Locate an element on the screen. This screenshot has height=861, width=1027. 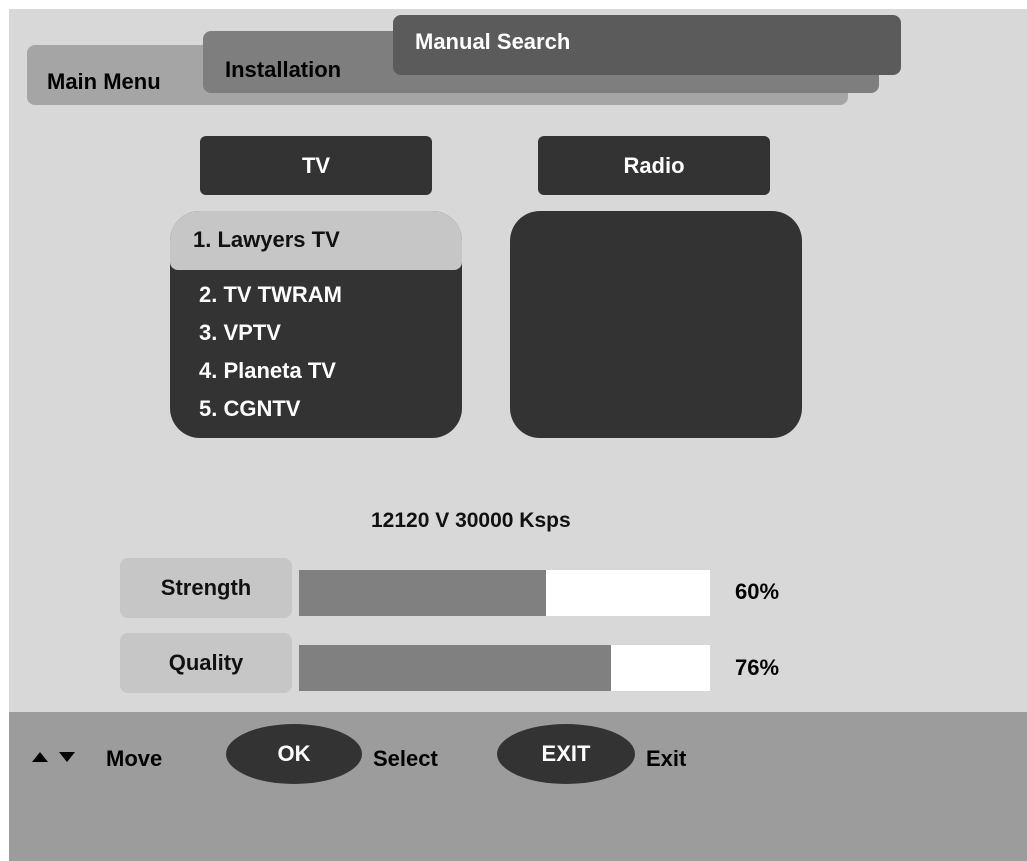
channel-label: 2. TV TWRAM is located at coordinates (270, 294).